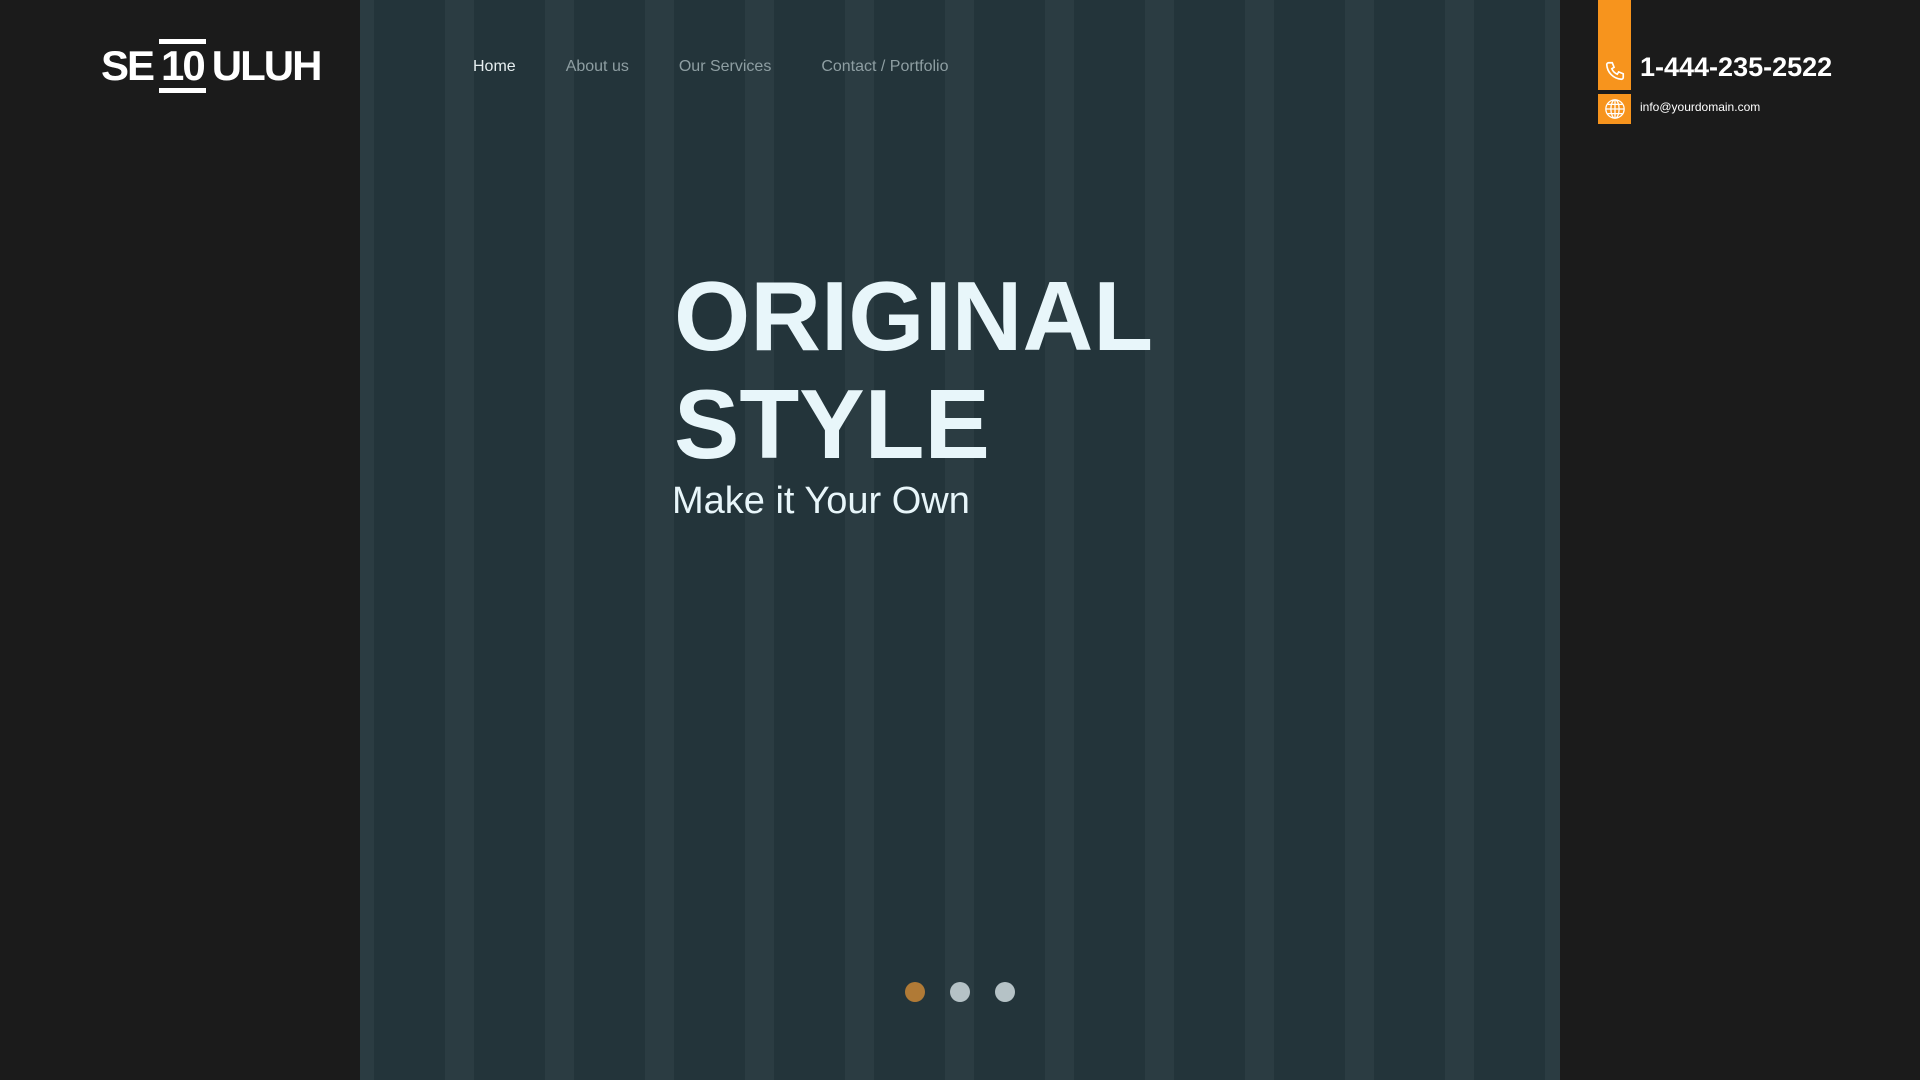  What do you see at coordinates (1736, 67) in the screenshot?
I see `phone-number: 1-444-235-2522` at bounding box center [1736, 67].